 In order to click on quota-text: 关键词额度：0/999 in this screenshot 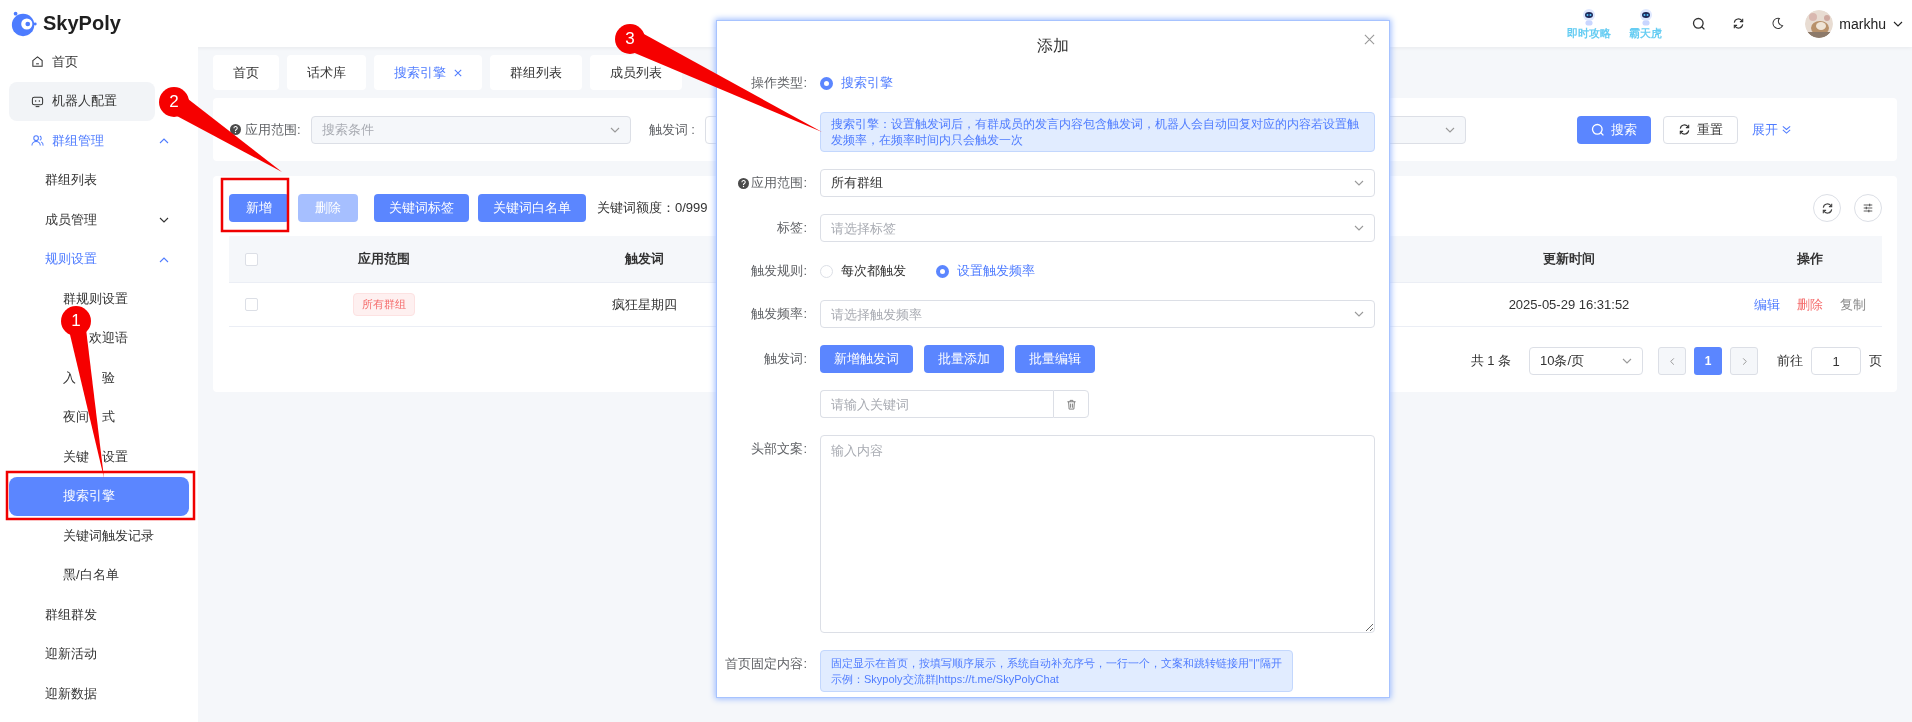, I will do `click(652, 208)`.